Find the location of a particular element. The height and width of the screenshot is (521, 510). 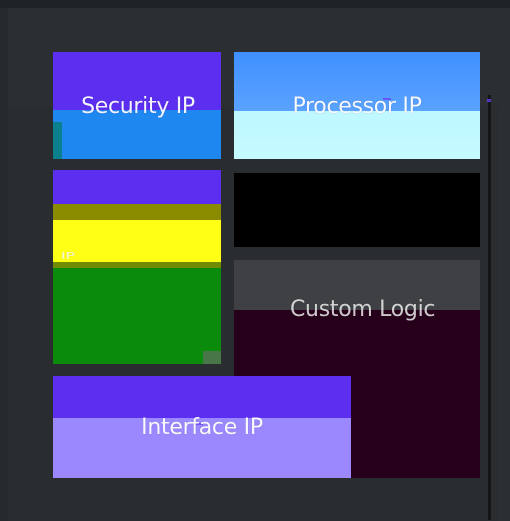

tile-memory-ip: IP is located at coordinates (137, 267).